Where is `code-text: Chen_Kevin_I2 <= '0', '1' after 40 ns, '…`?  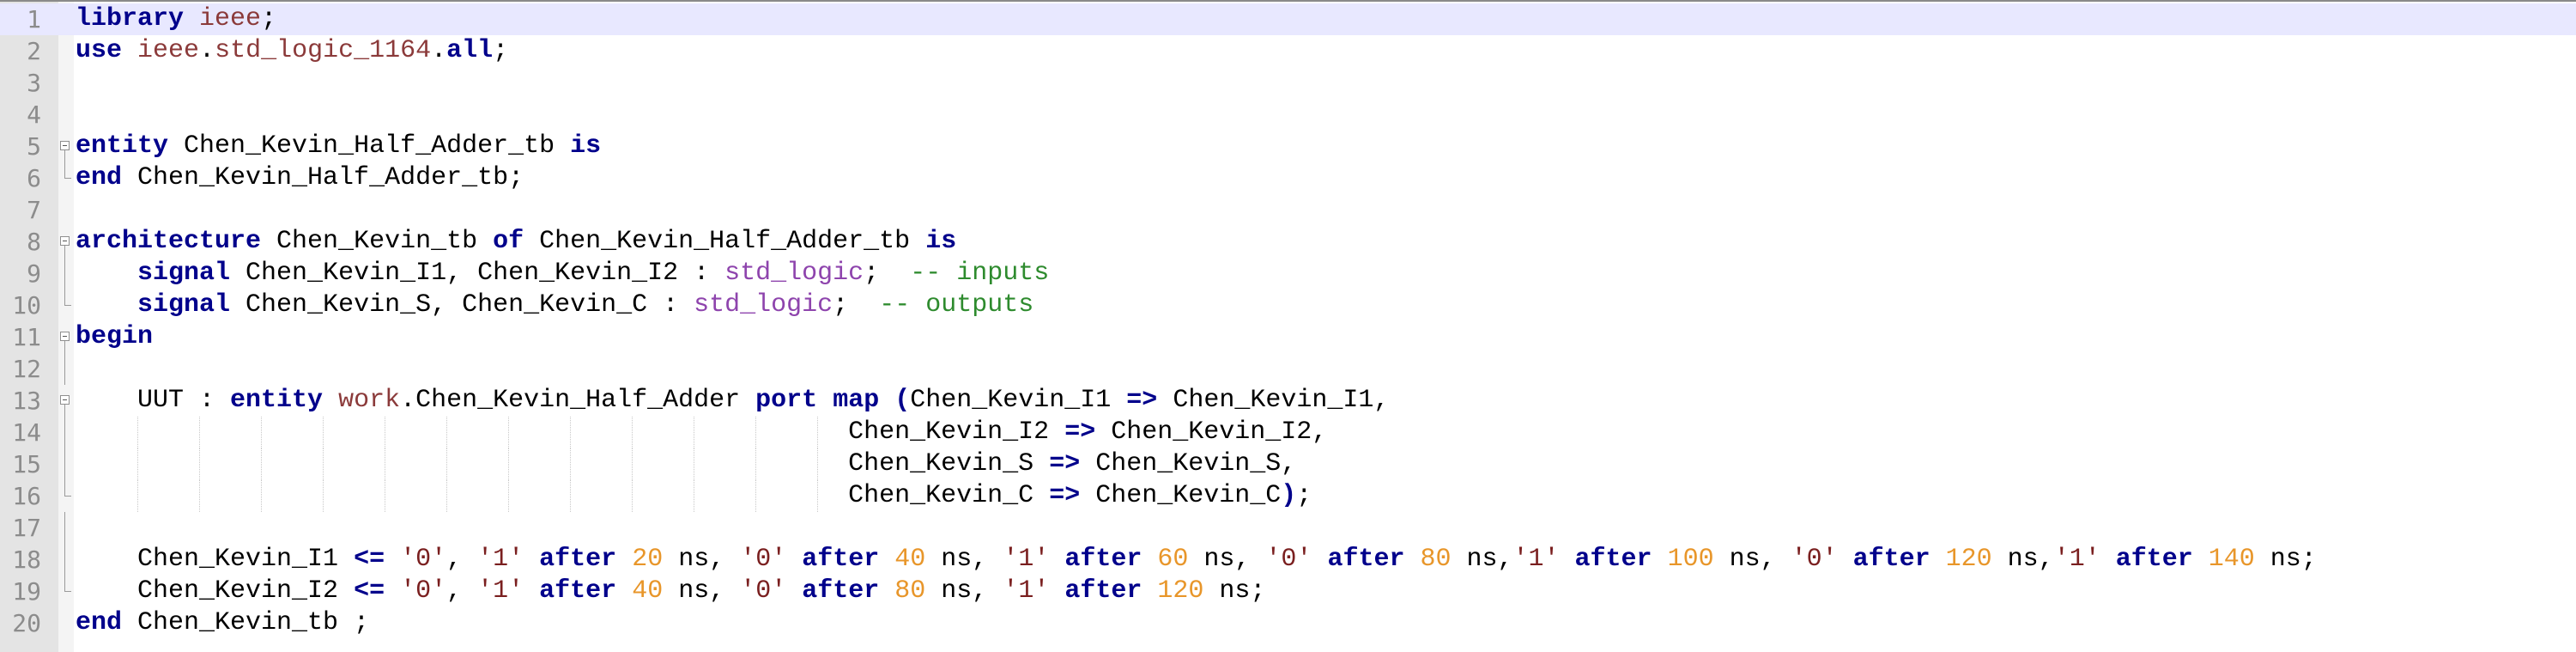
code-text: Chen_Kevin_I2 <= '0', '1' after 40 ns, '… is located at coordinates (670, 591).